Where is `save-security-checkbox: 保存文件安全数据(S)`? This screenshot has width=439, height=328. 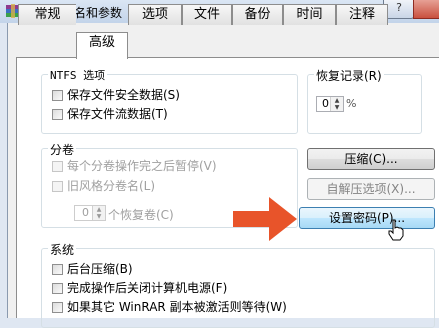
save-security-checkbox: 保存文件安全数据(S) is located at coordinates (116, 96).